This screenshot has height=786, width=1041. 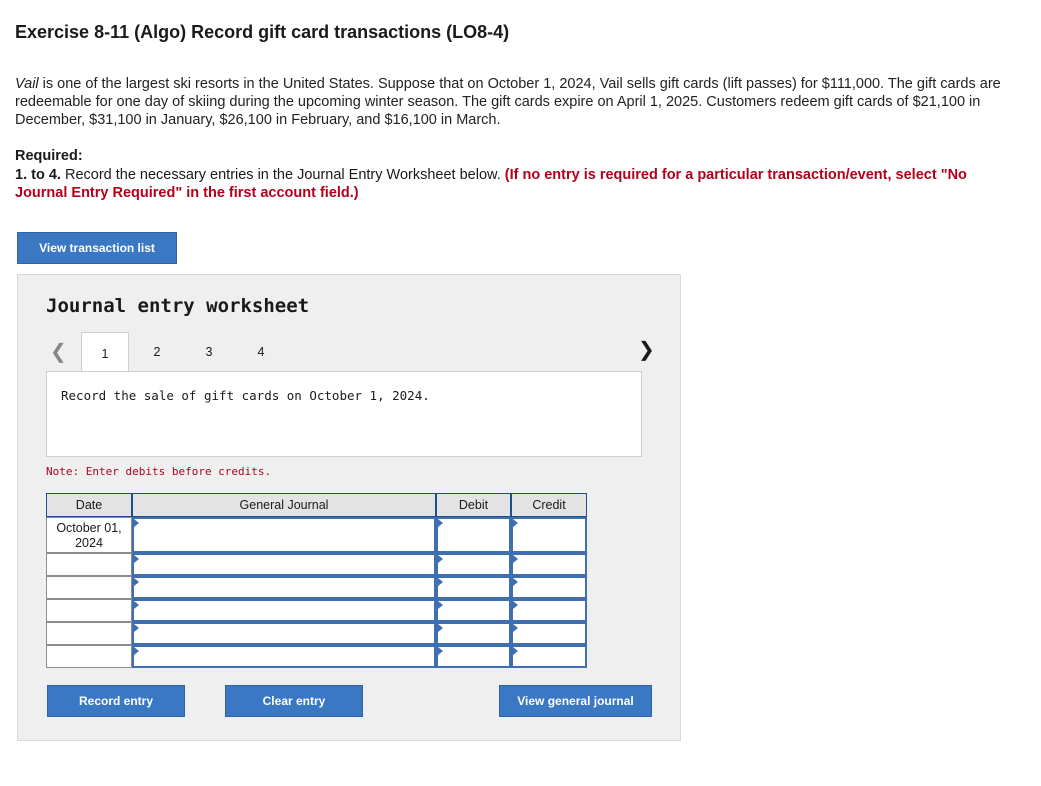 What do you see at coordinates (284, 505) in the screenshot?
I see `column-header-general-journal: General Journal` at bounding box center [284, 505].